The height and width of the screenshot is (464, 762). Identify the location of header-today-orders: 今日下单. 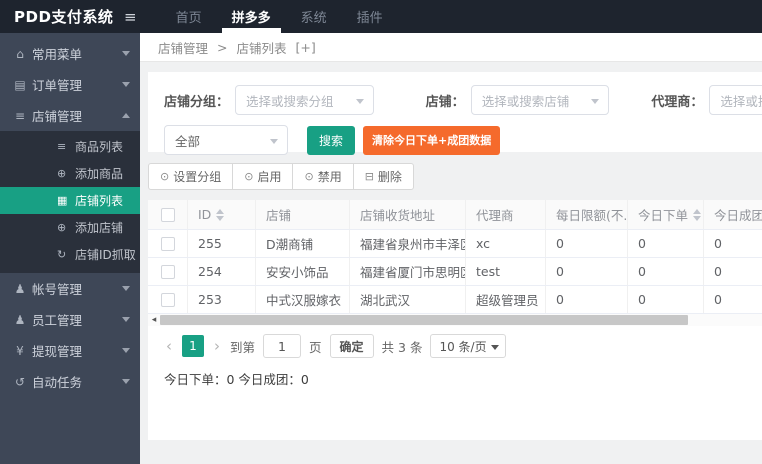
(666, 214).